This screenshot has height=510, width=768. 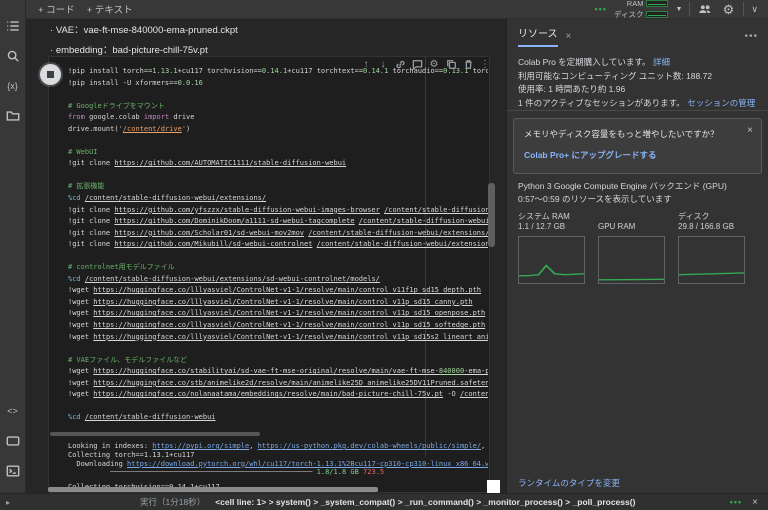 I want to click on close-footer-icon: ×, so click(x=755, y=502).